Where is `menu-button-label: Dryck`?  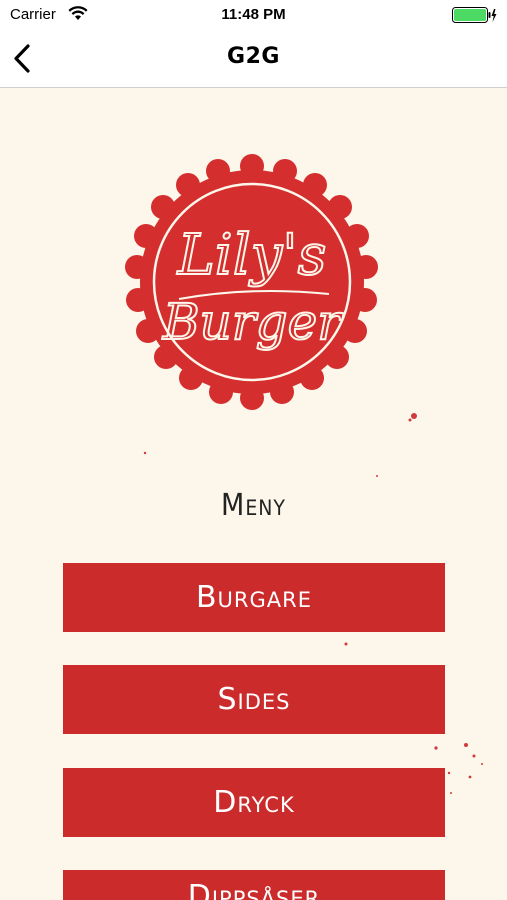
menu-button-label: Dryck is located at coordinates (254, 802).